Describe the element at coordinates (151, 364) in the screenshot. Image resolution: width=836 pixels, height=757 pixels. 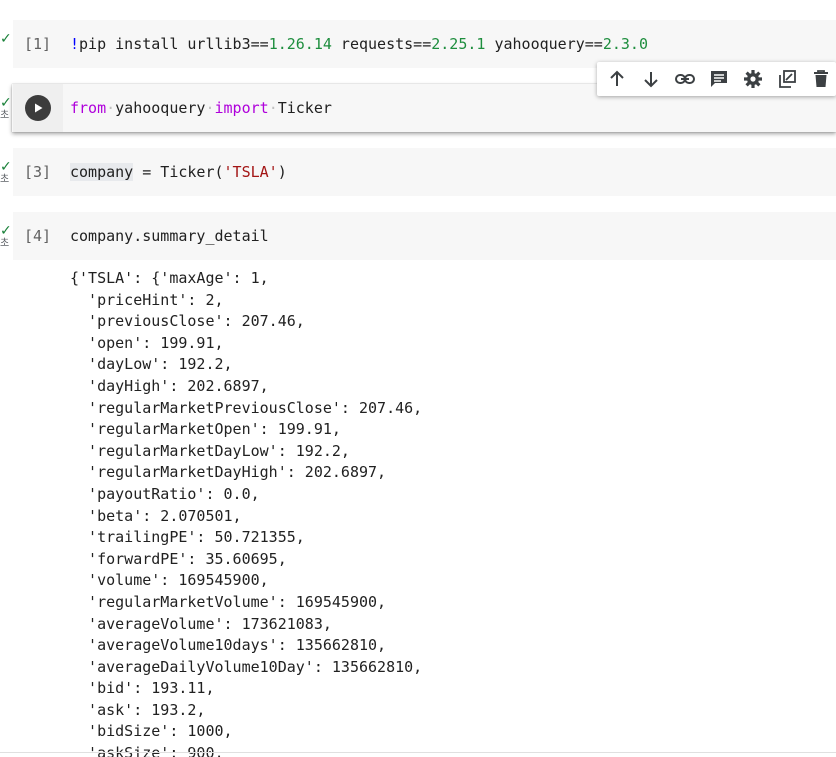
I see `output-line: 'dayLow': 192.2,` at that location.